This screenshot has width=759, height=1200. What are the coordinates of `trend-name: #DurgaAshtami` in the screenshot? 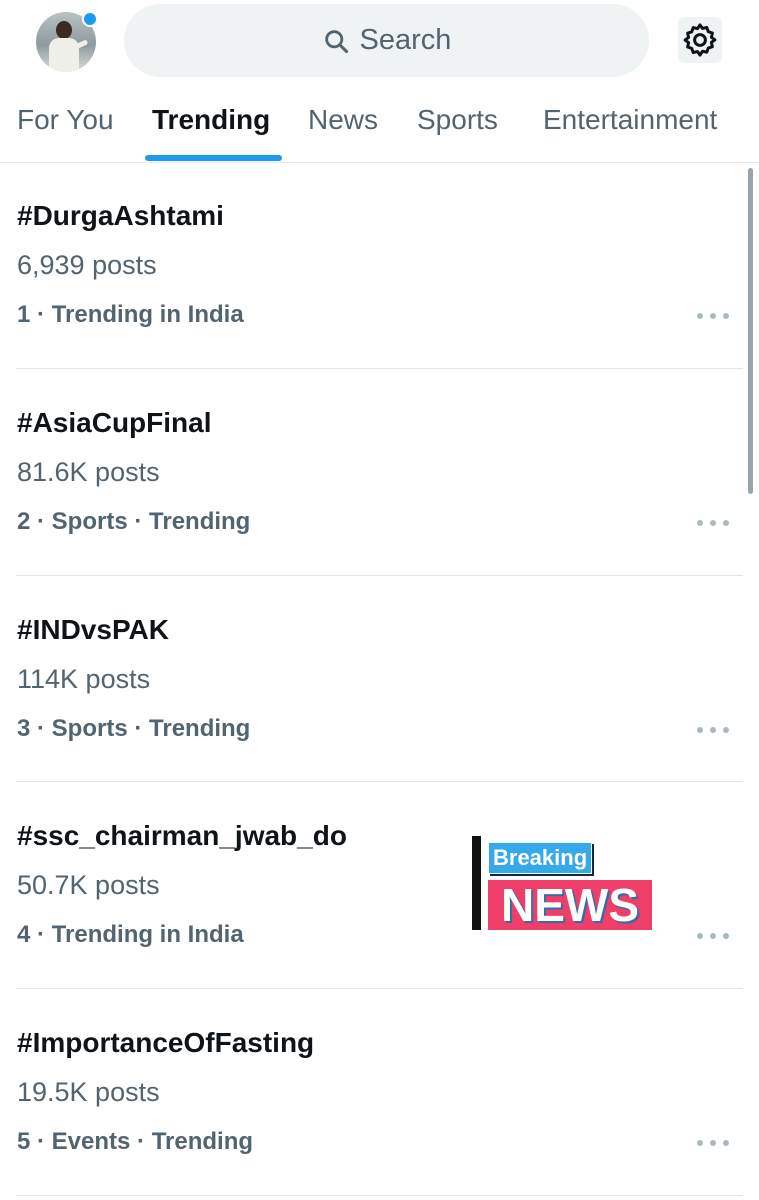 It's located at (120, 215).